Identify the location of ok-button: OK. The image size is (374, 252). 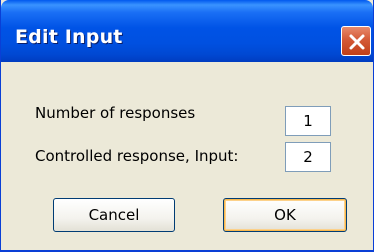
(285, 215).